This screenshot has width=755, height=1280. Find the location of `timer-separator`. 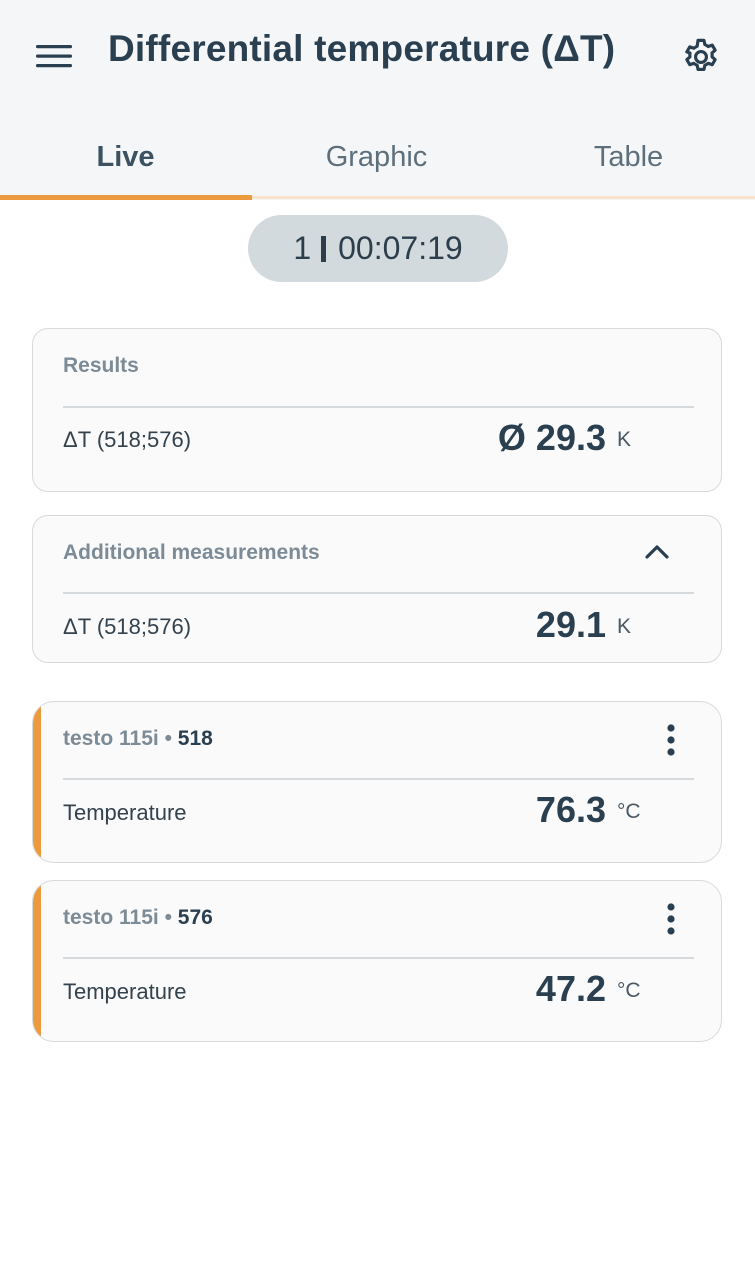

timer-separator is located at coordinates (324, 249).